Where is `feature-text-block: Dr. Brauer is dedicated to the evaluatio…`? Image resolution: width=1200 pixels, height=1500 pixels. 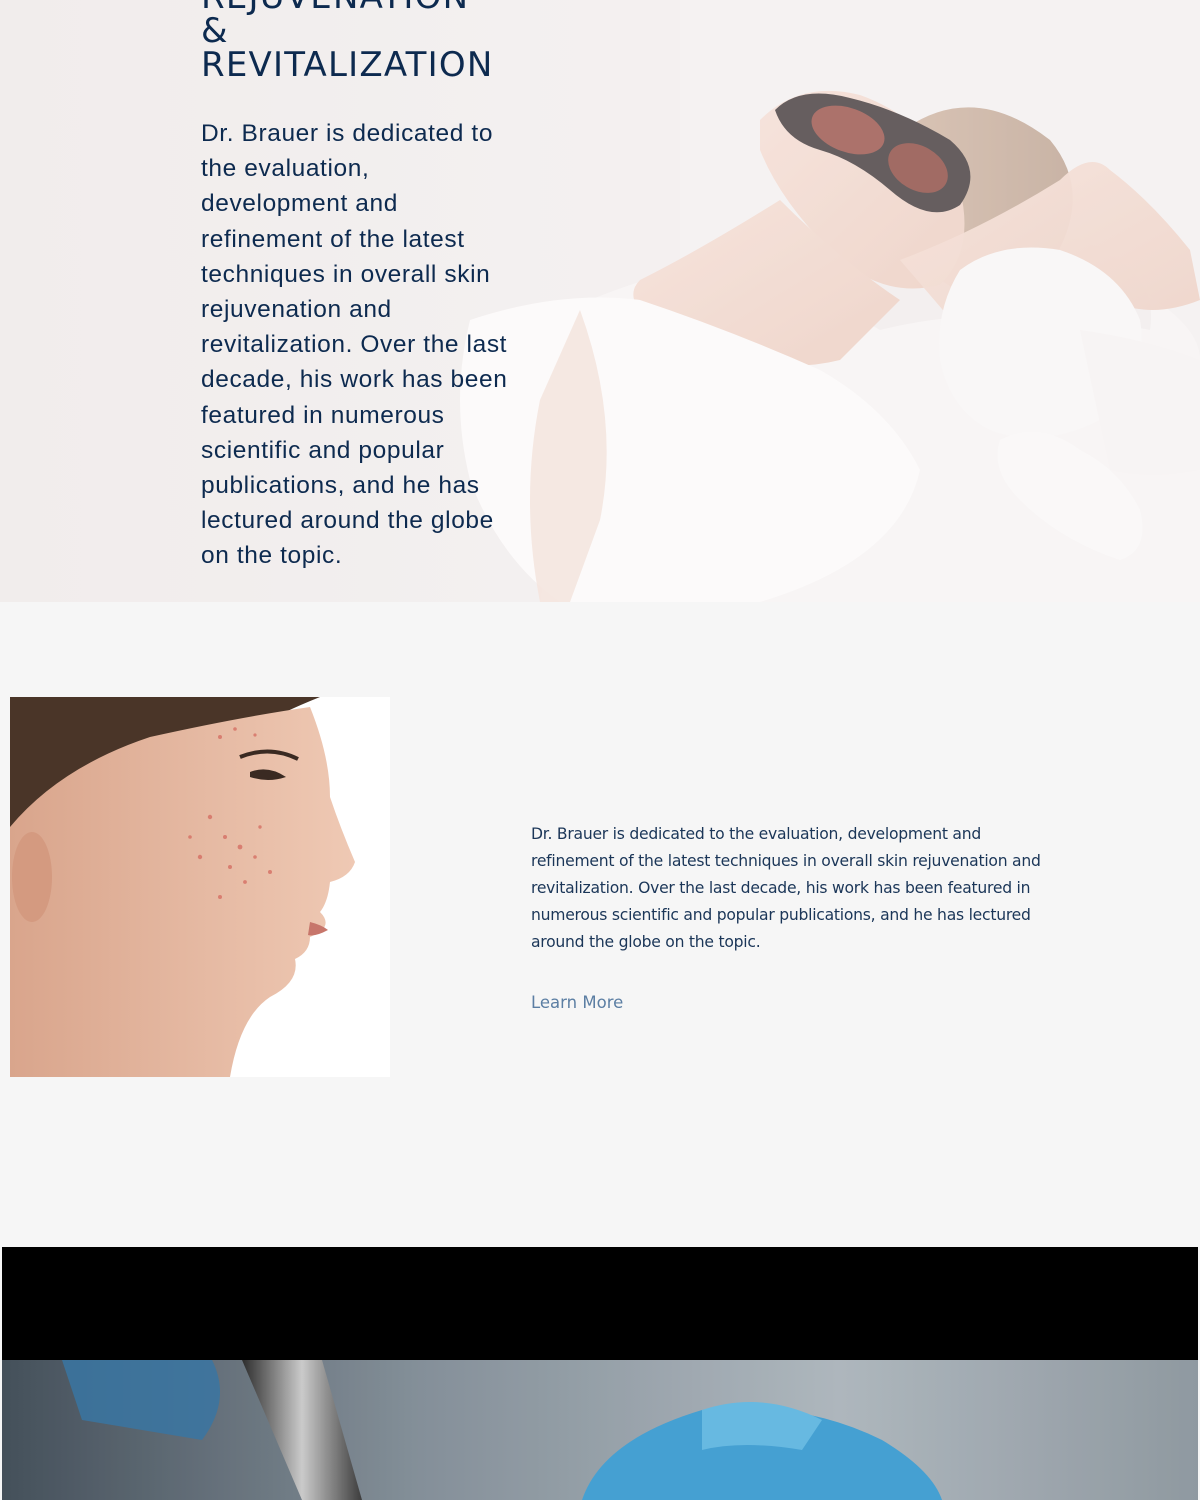 feature-text-block: Dr. Brauer is dedicated to the evaluatio… is located at coordinates (791, 917).